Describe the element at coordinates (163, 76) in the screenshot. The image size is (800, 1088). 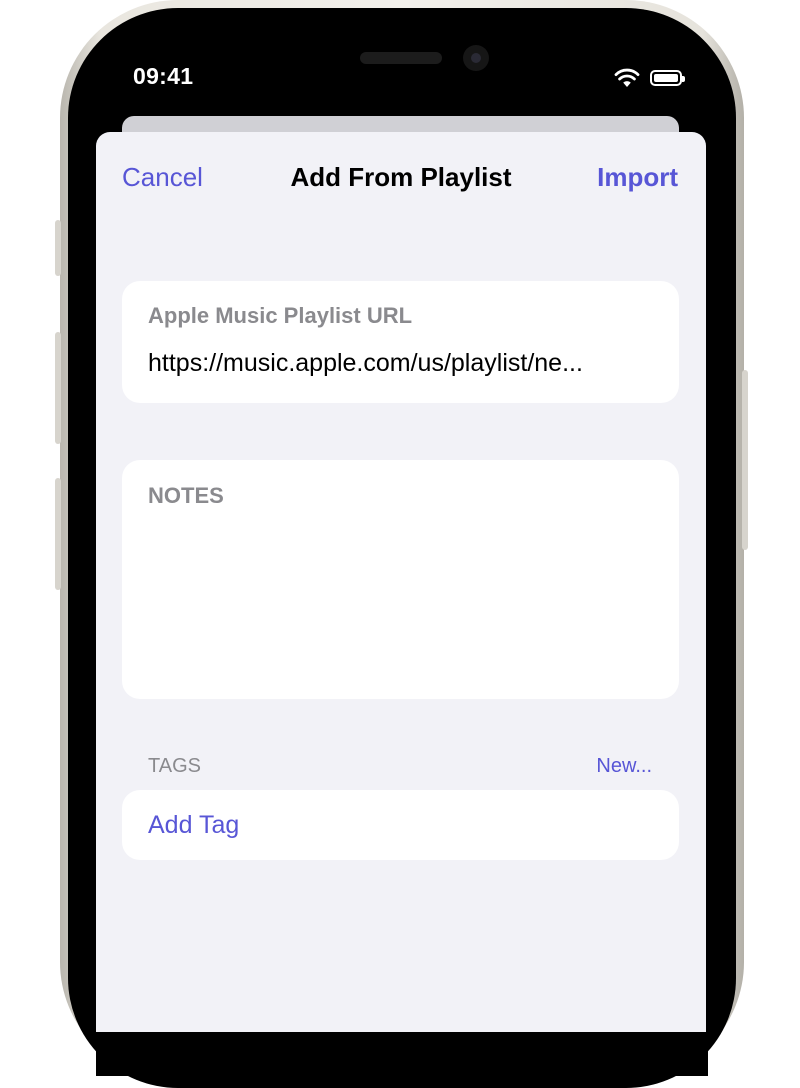
I see `status-time: 09:41` at that location.